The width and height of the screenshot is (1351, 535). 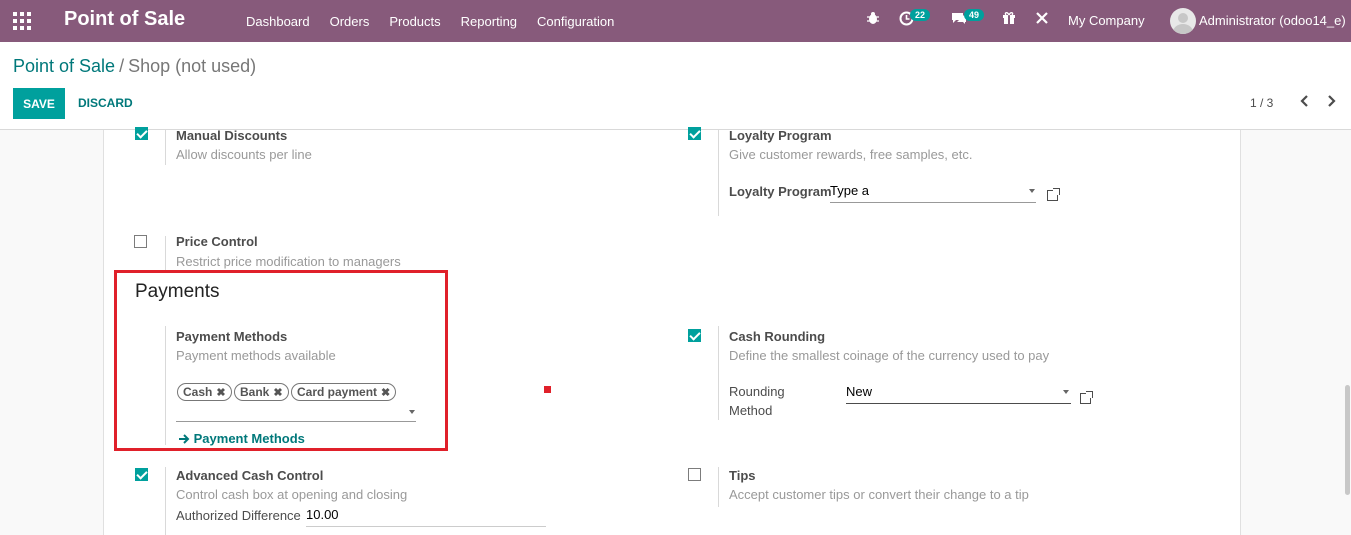 I want to click on authorized-difference-value: 10.00, so click(x=322, y=514).